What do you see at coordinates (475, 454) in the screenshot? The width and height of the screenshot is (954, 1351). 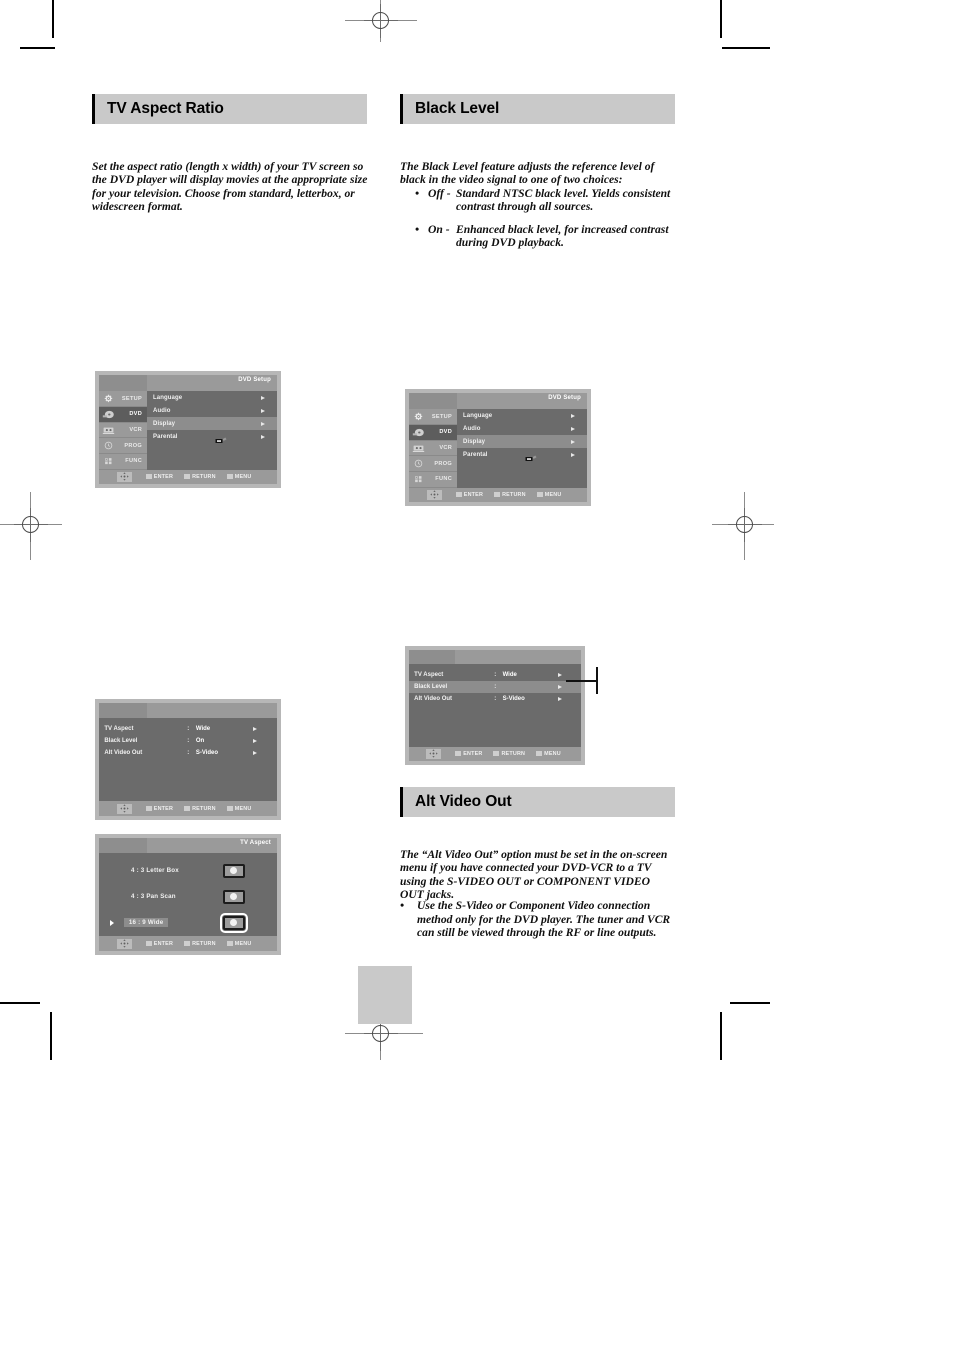 I see `menu-label-parental: Parental` at bounding box center [475, 454].